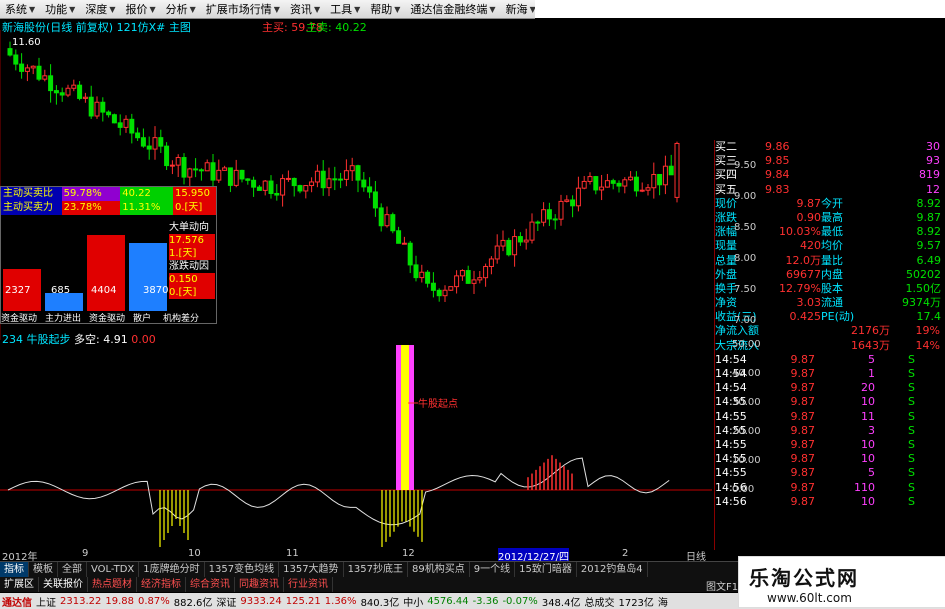  I want to click on oscillator-line, so click(338, 491).